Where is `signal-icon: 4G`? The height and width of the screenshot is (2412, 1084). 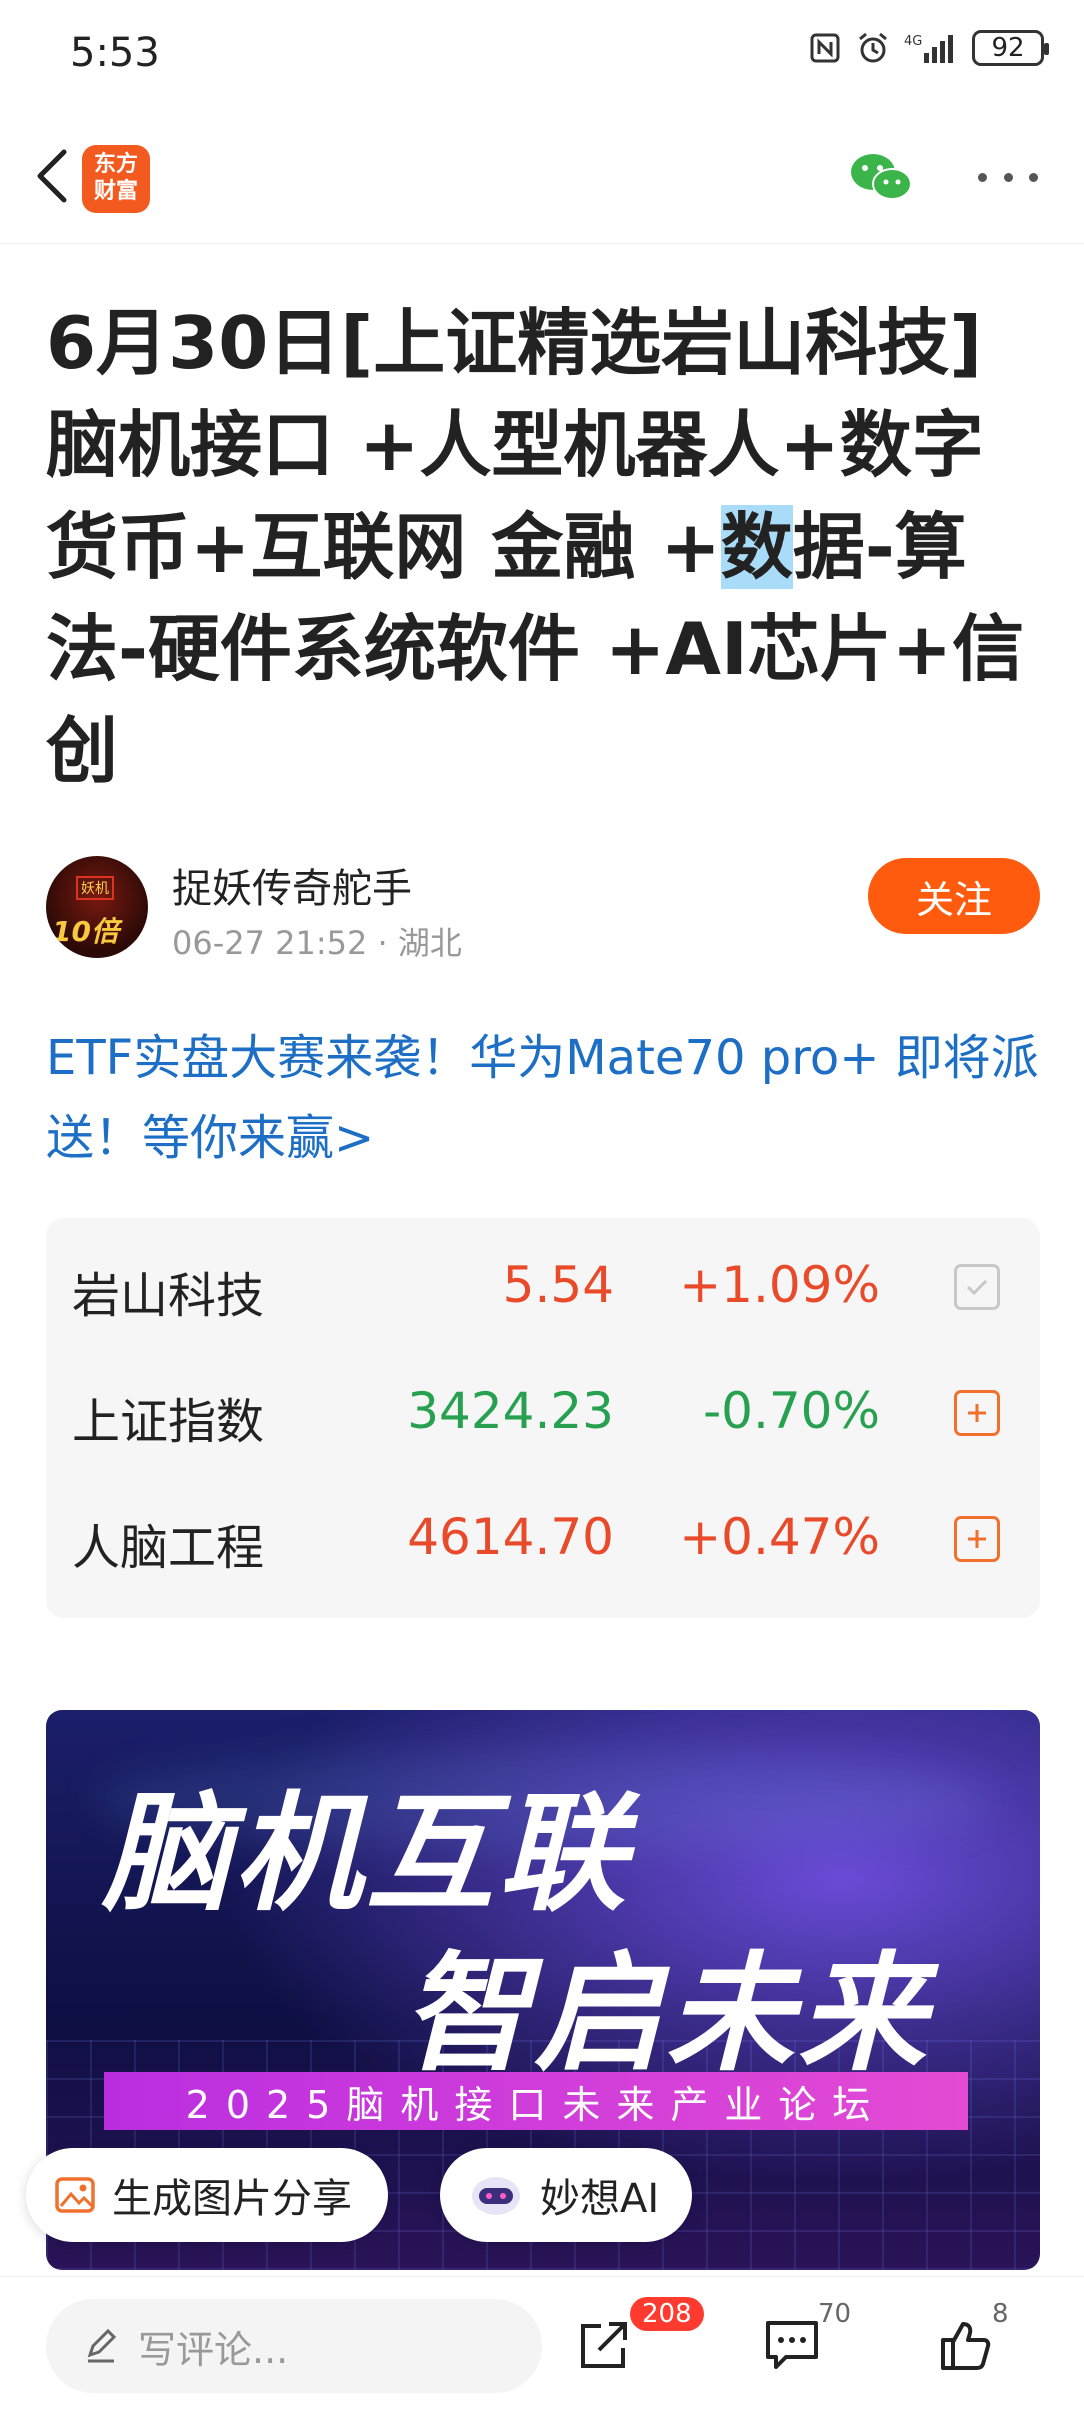
signal-icon: 4G is located at coordinates (931, 48).